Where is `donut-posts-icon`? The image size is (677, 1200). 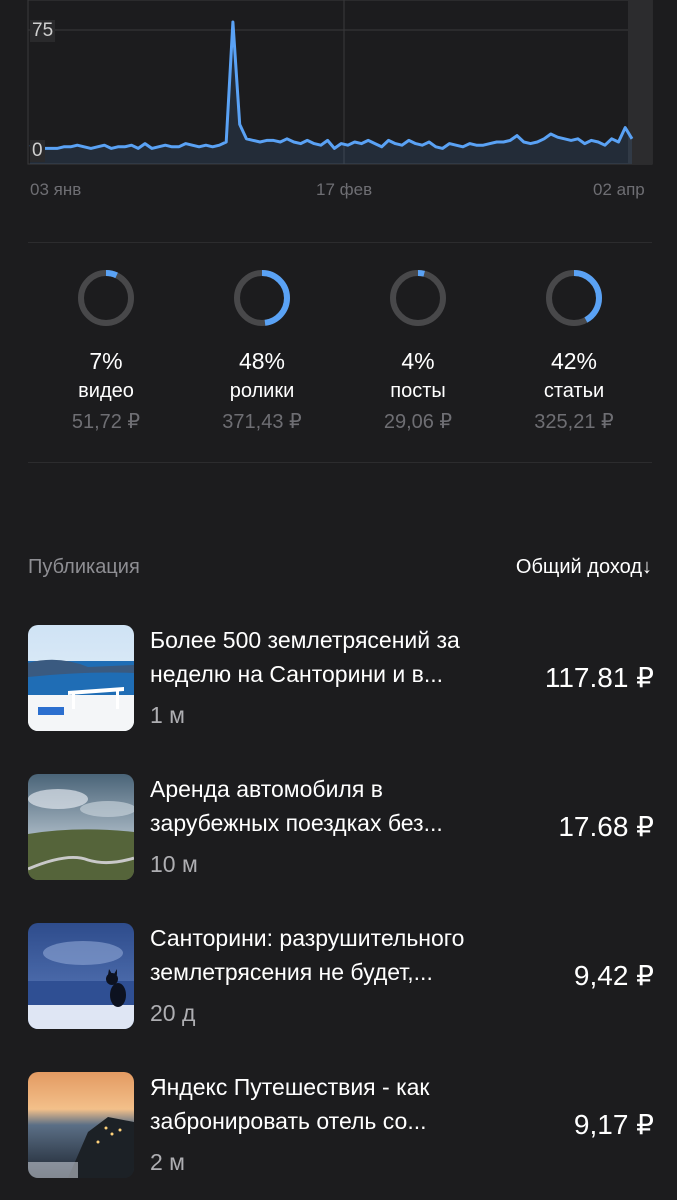 donut-posts-icon is located at coordinates (418, 298).